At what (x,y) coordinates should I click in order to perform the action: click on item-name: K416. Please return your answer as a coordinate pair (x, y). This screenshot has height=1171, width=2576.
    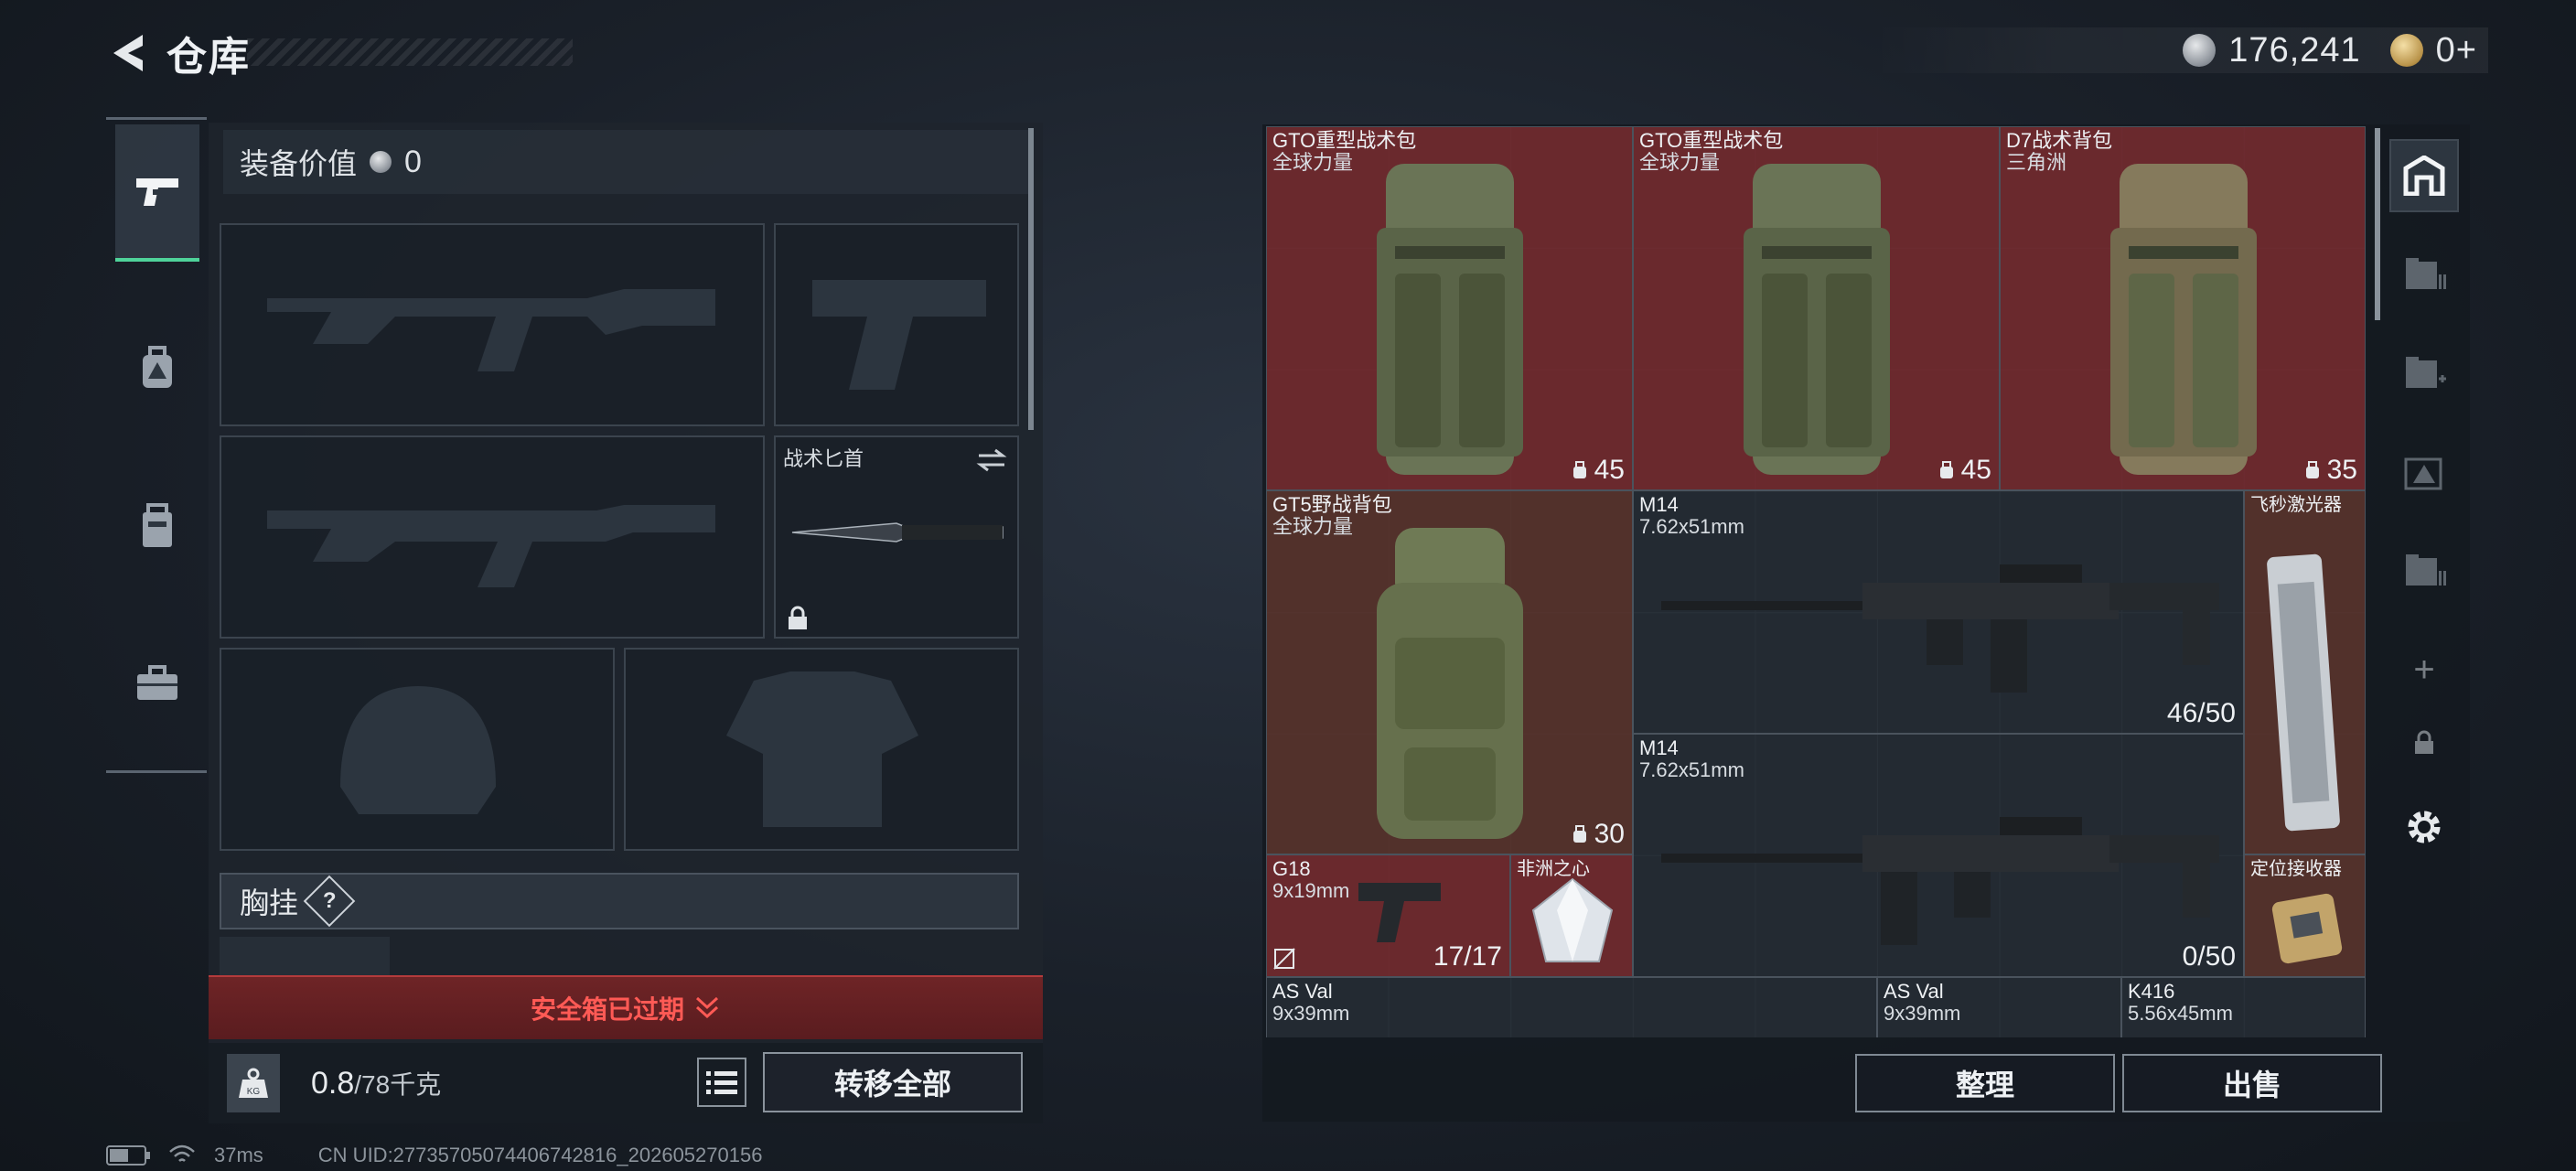
    Looking at the image, I should click on (2152, 991).